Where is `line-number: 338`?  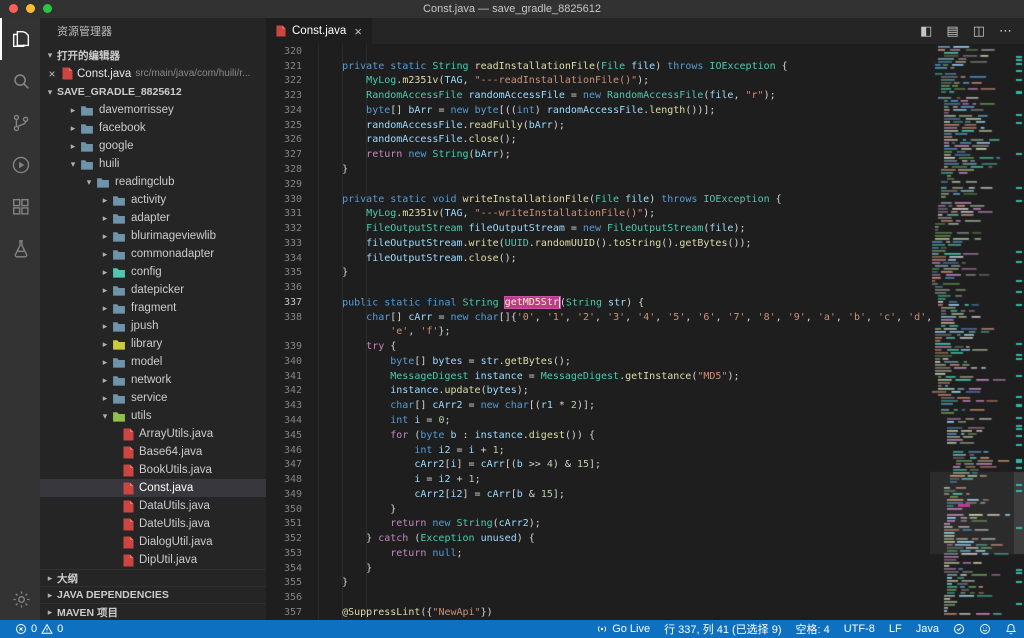 line-number: 338 is located at coordinates (292, 317).